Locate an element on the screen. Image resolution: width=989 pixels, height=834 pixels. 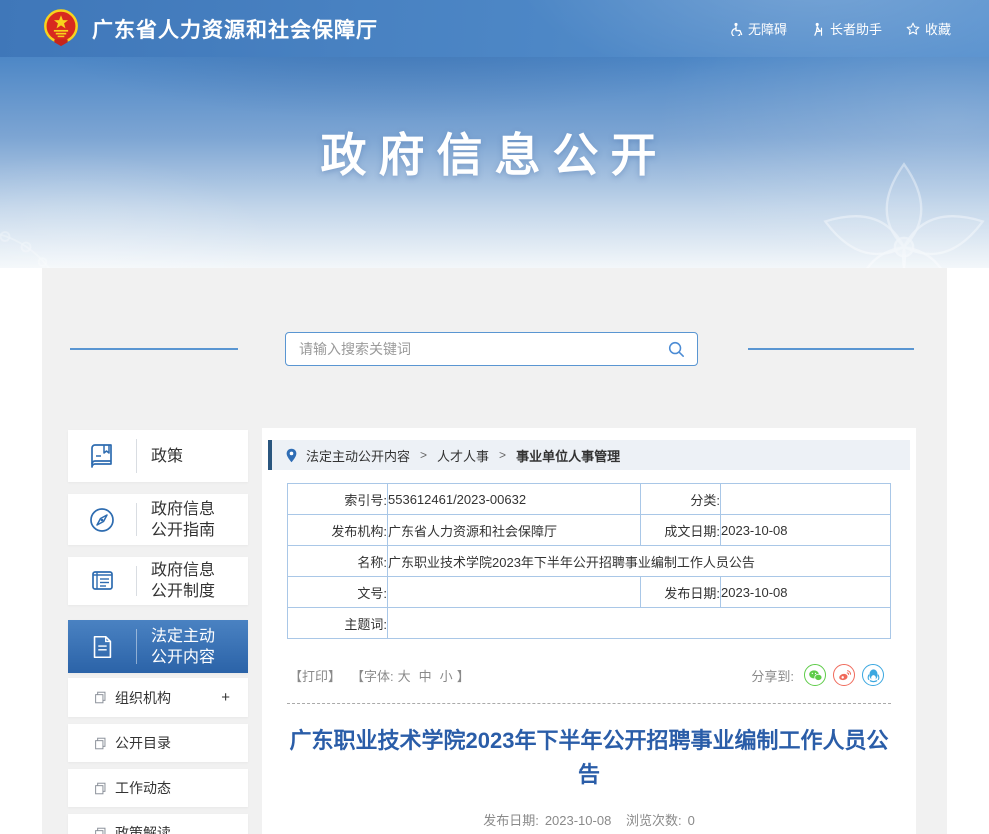
sidebar-subitem-organization: 组织机构 + is located at coordinates (158, 697).